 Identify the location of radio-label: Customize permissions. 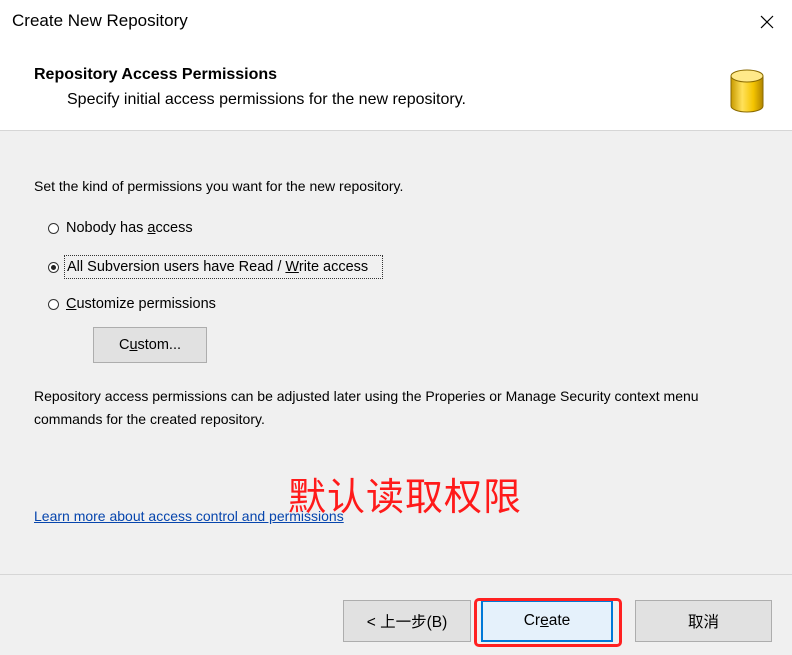
(141, 304).